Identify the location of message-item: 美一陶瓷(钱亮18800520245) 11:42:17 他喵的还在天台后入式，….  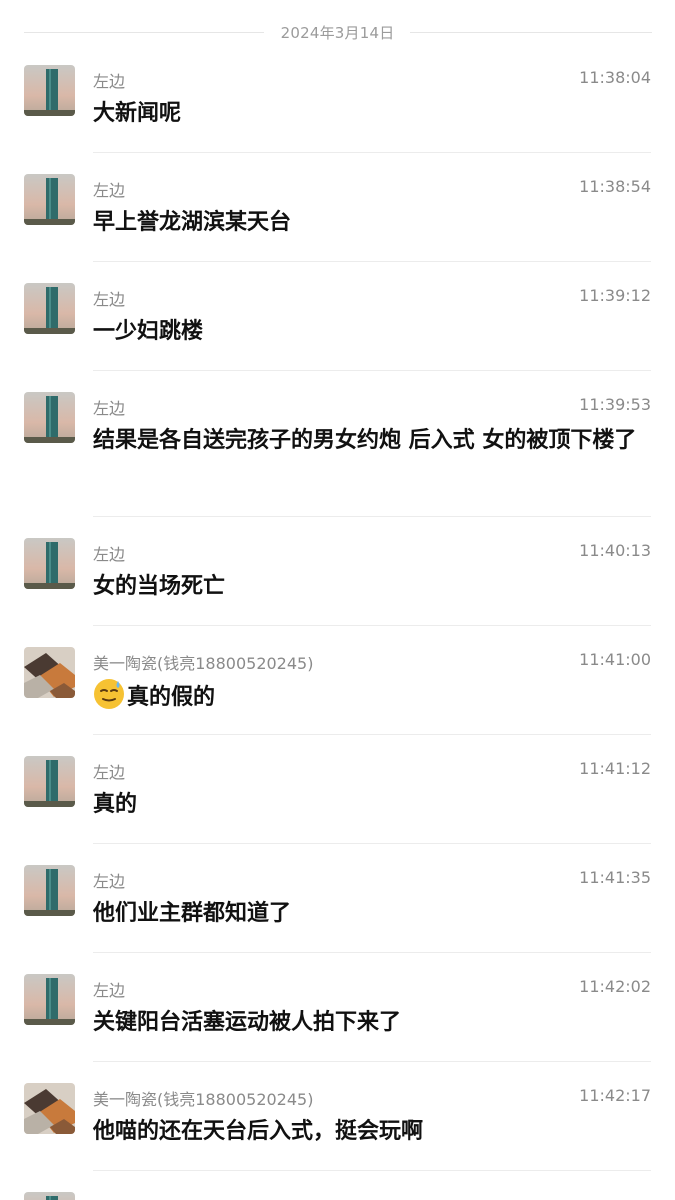
(337, 1123).